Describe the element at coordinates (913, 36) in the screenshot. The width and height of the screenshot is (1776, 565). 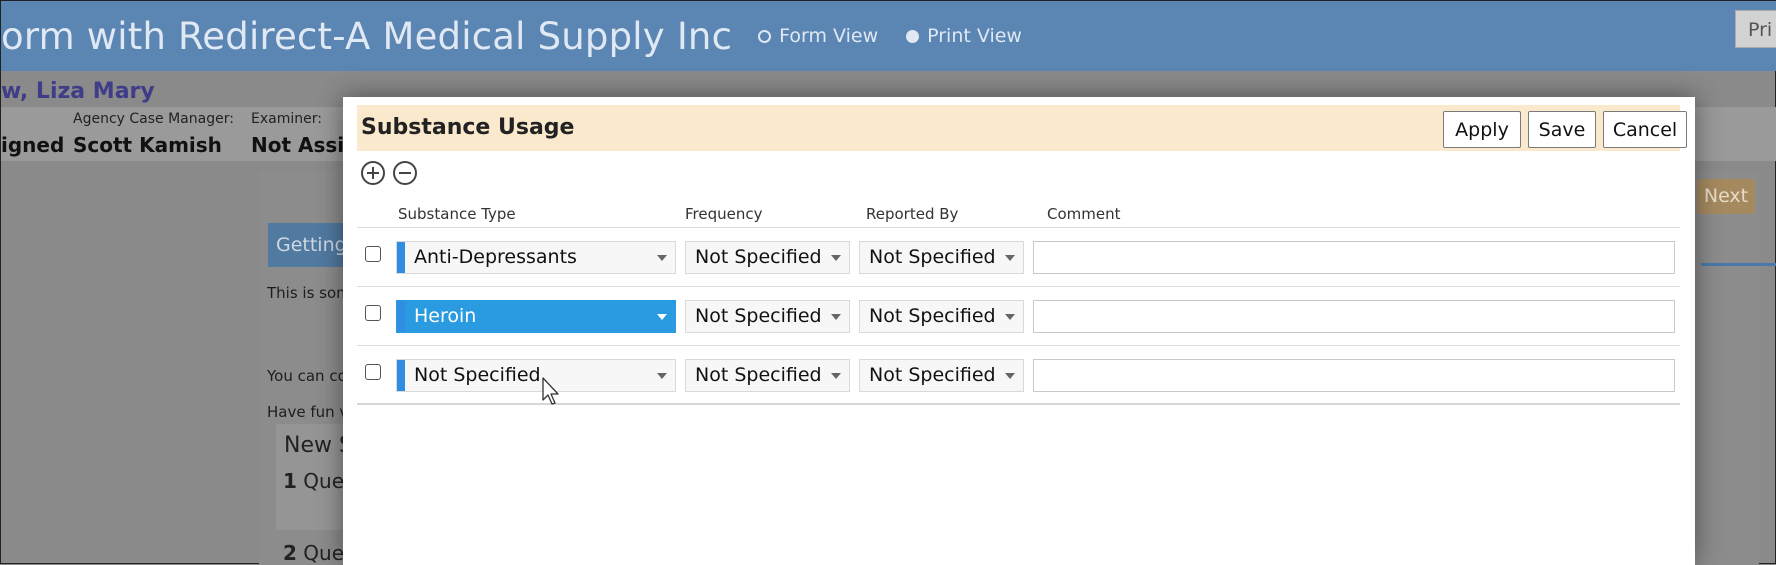
I see `radio-filled-icon` at that location.